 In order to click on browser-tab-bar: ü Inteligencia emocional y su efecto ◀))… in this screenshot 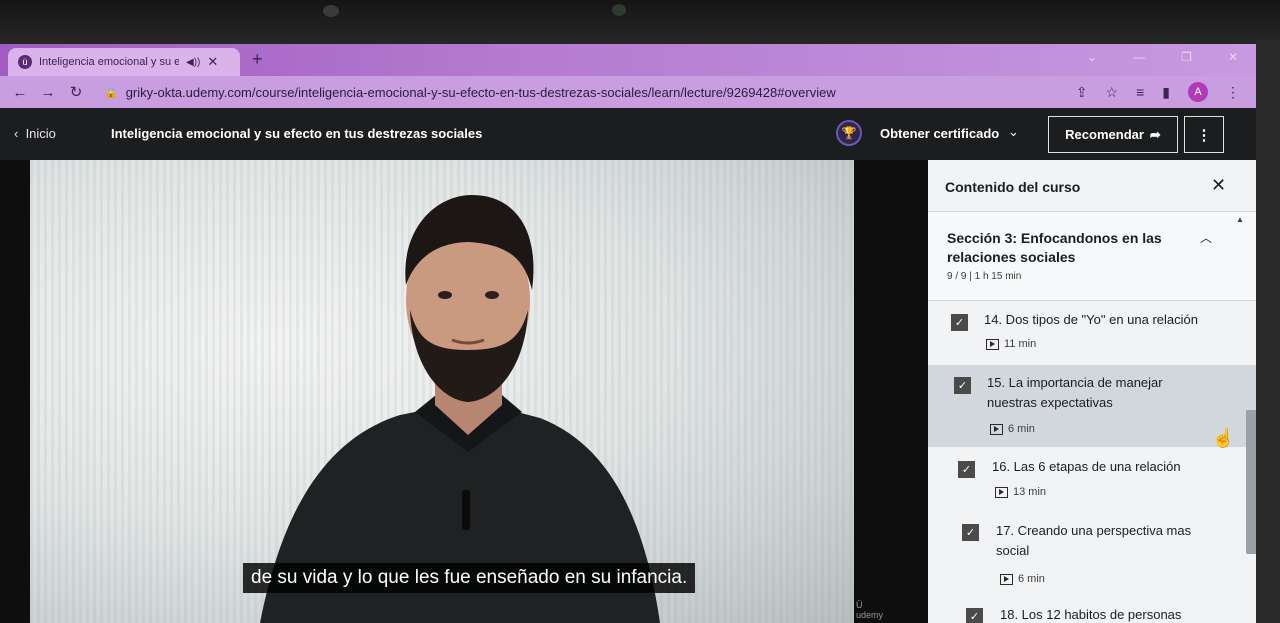, I will do `click(631, 60)`.